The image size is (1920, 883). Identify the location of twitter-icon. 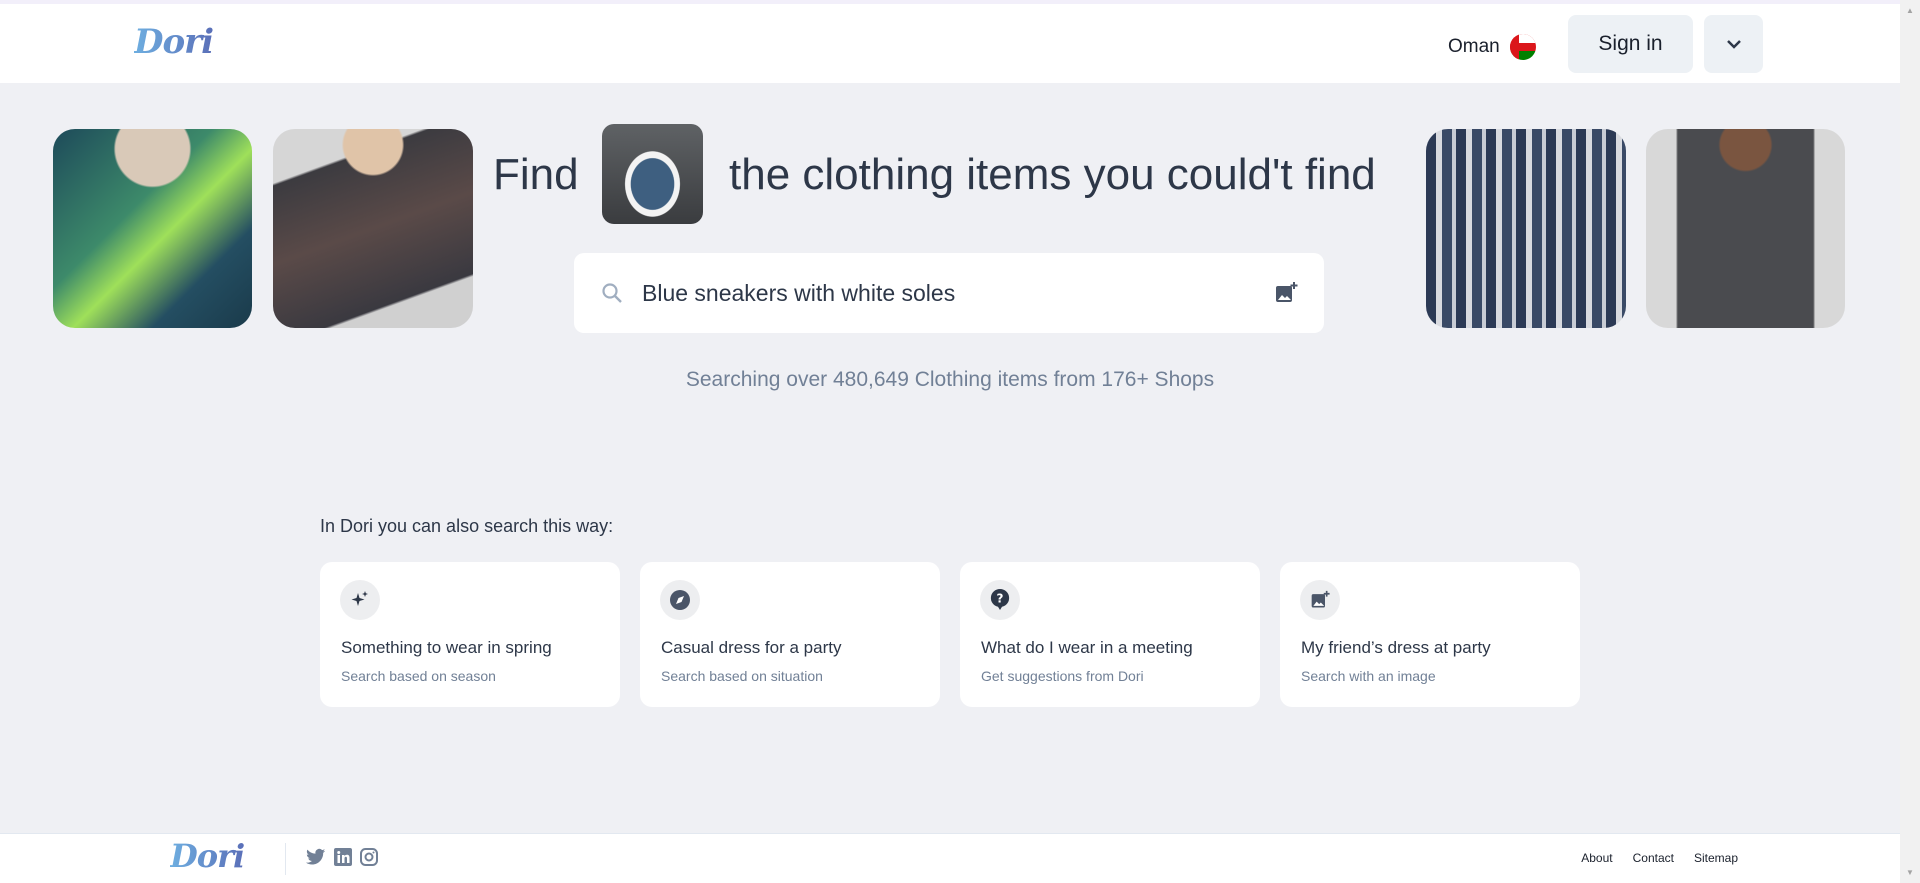
(316, 857).